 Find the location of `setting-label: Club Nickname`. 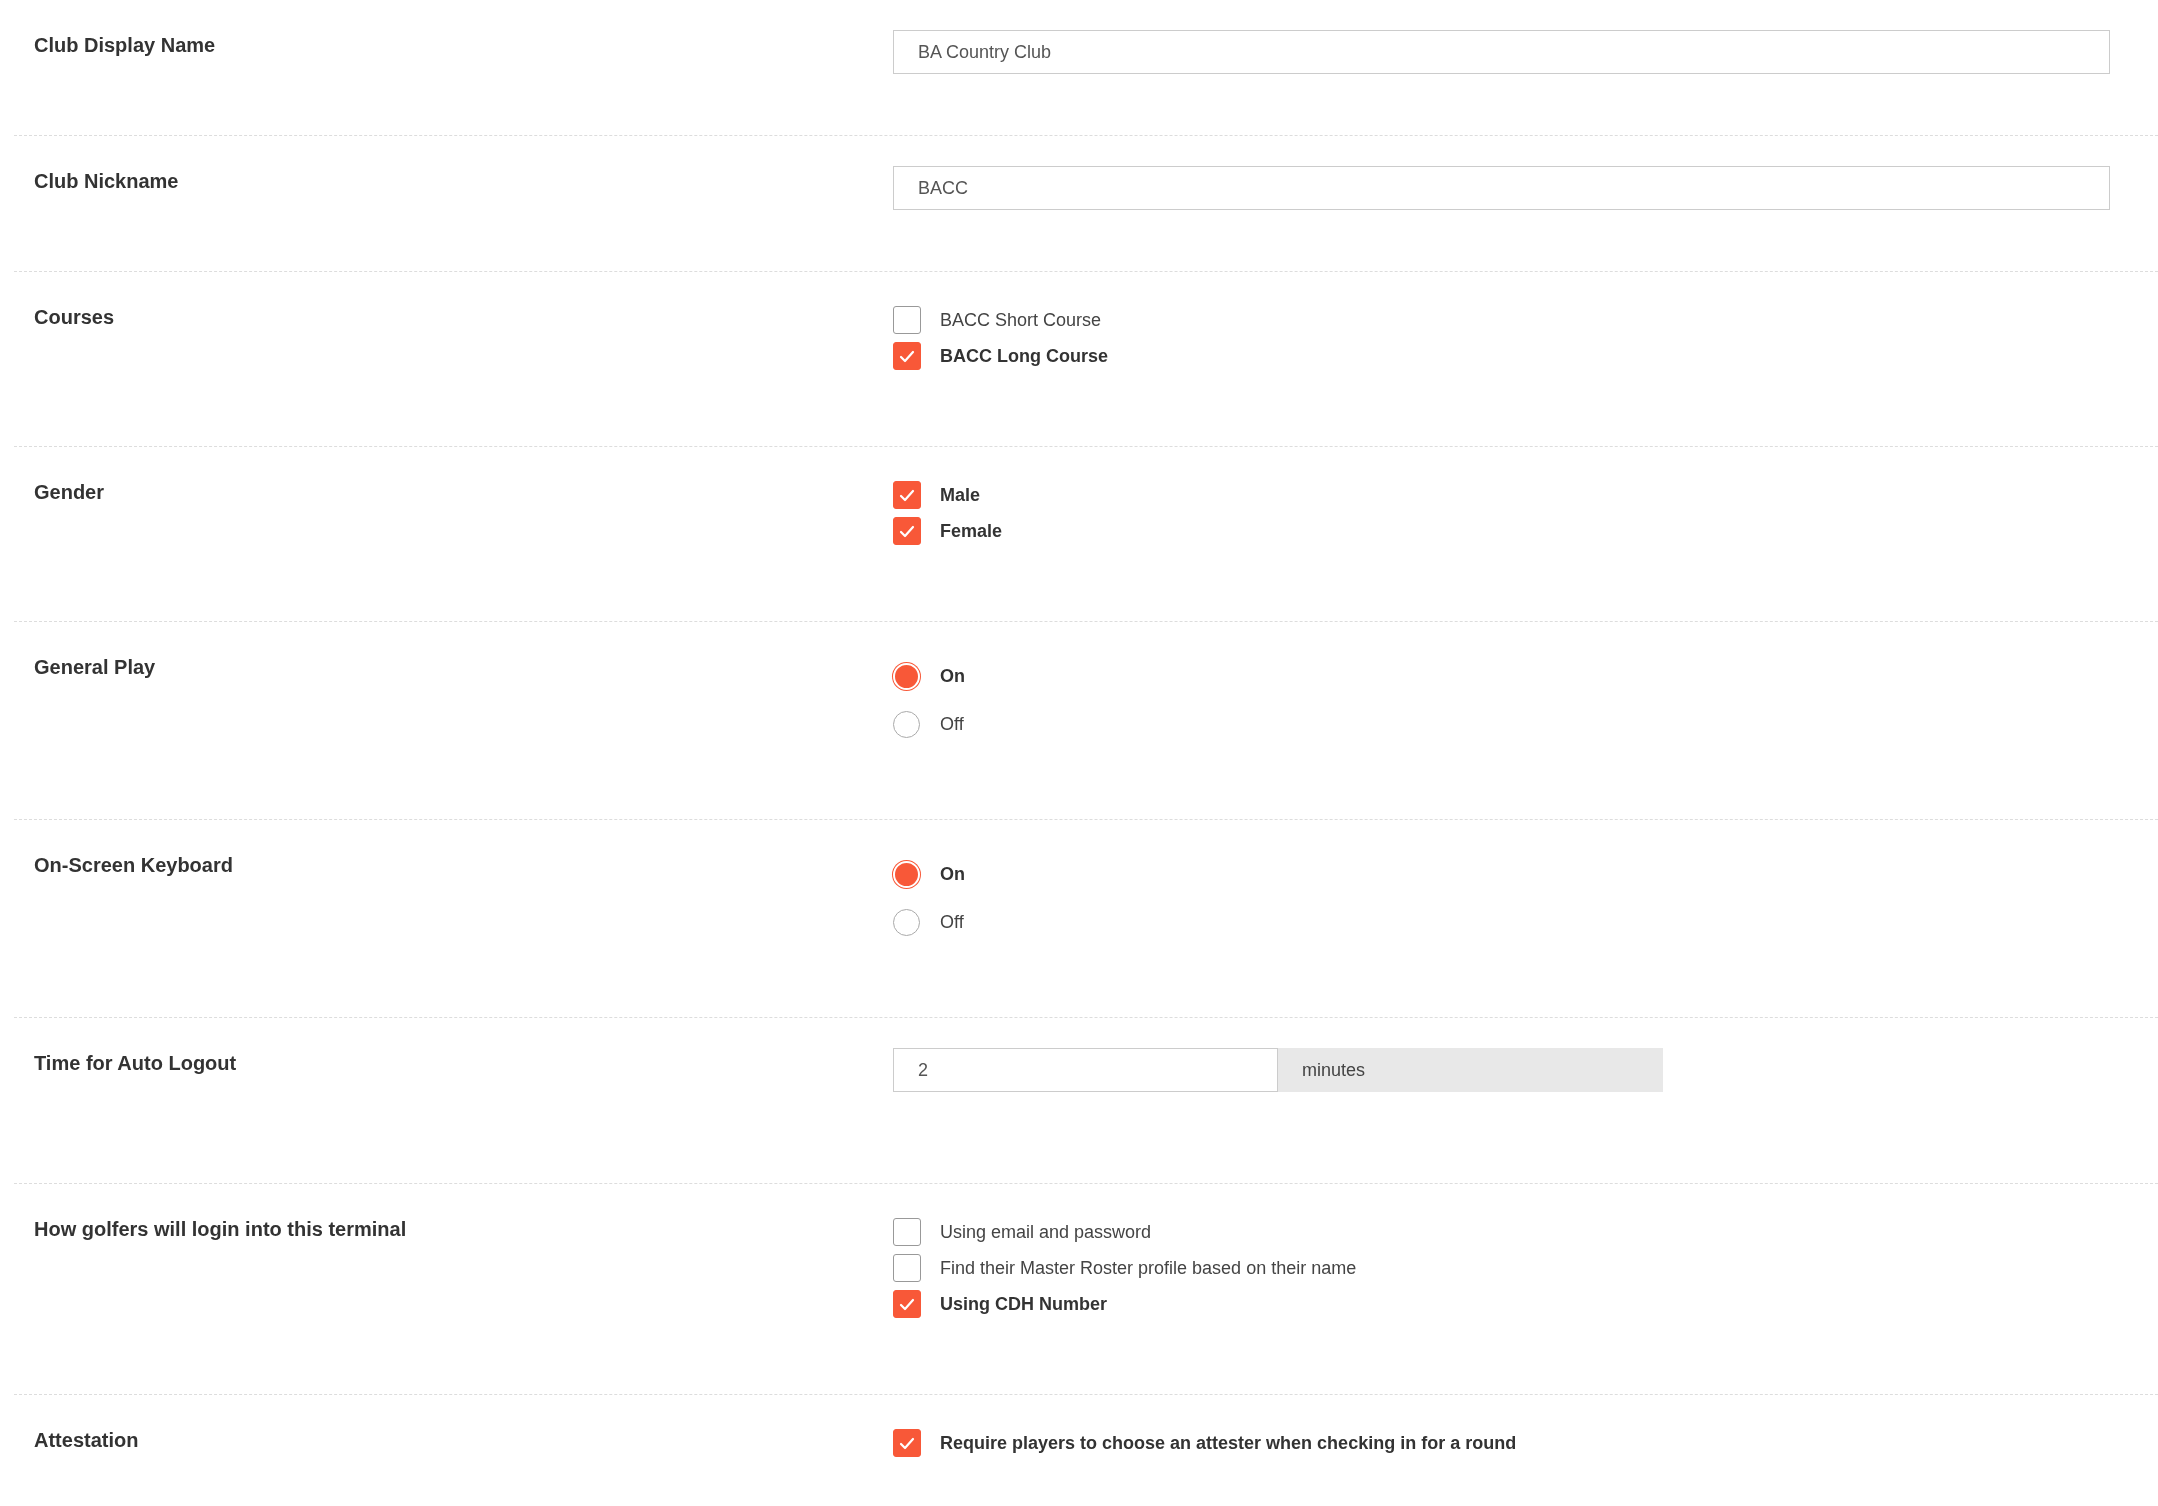

setting-label: Club Nickname is located at coordinates (106, 181).